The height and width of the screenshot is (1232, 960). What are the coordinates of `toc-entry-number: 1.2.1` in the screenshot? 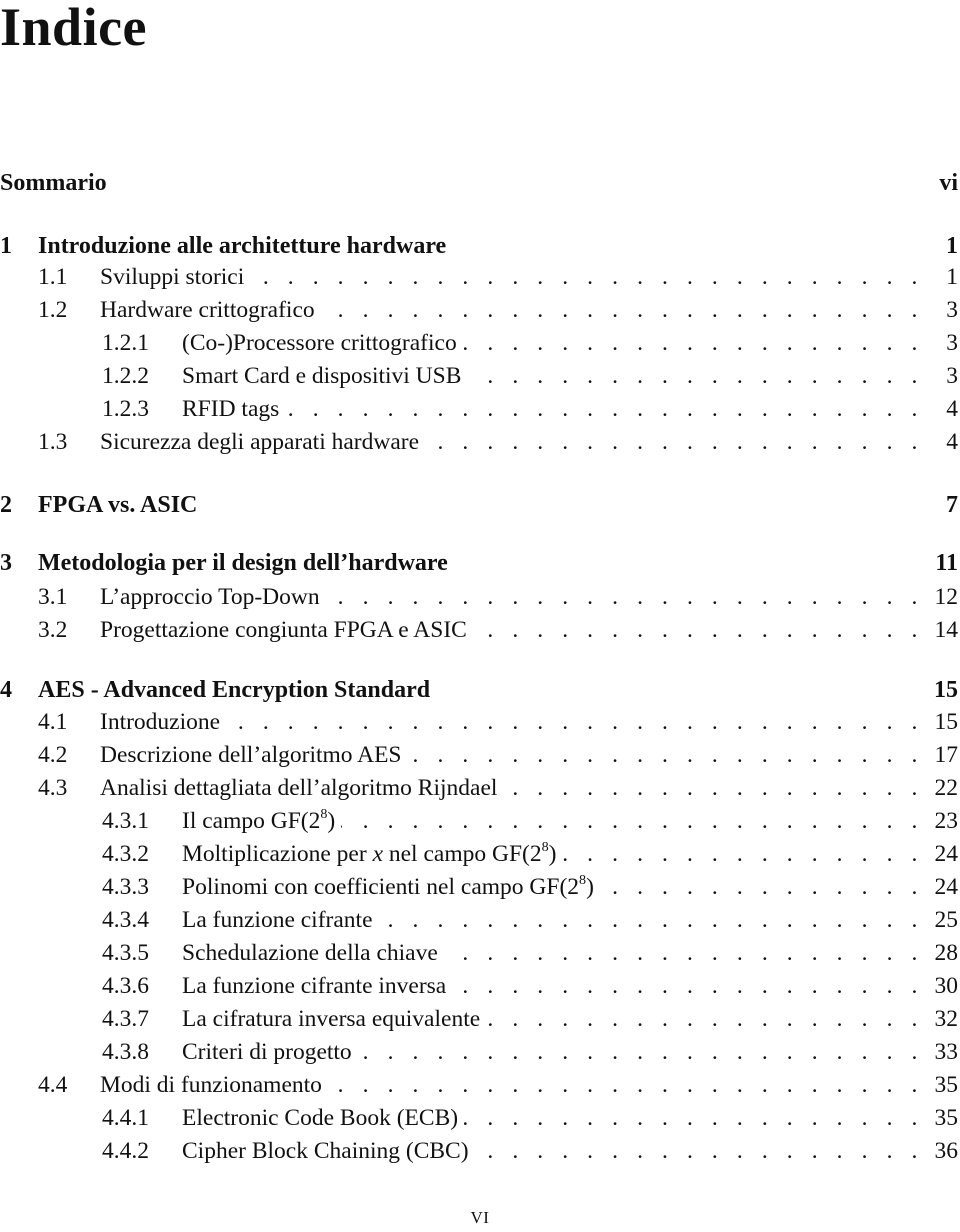 It's located at (125, 343).